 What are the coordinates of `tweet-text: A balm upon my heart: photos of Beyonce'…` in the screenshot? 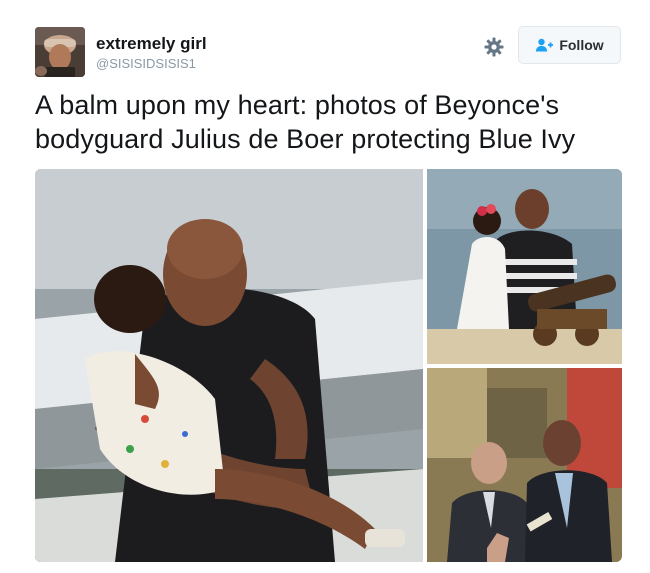 It's located at (330, 122).